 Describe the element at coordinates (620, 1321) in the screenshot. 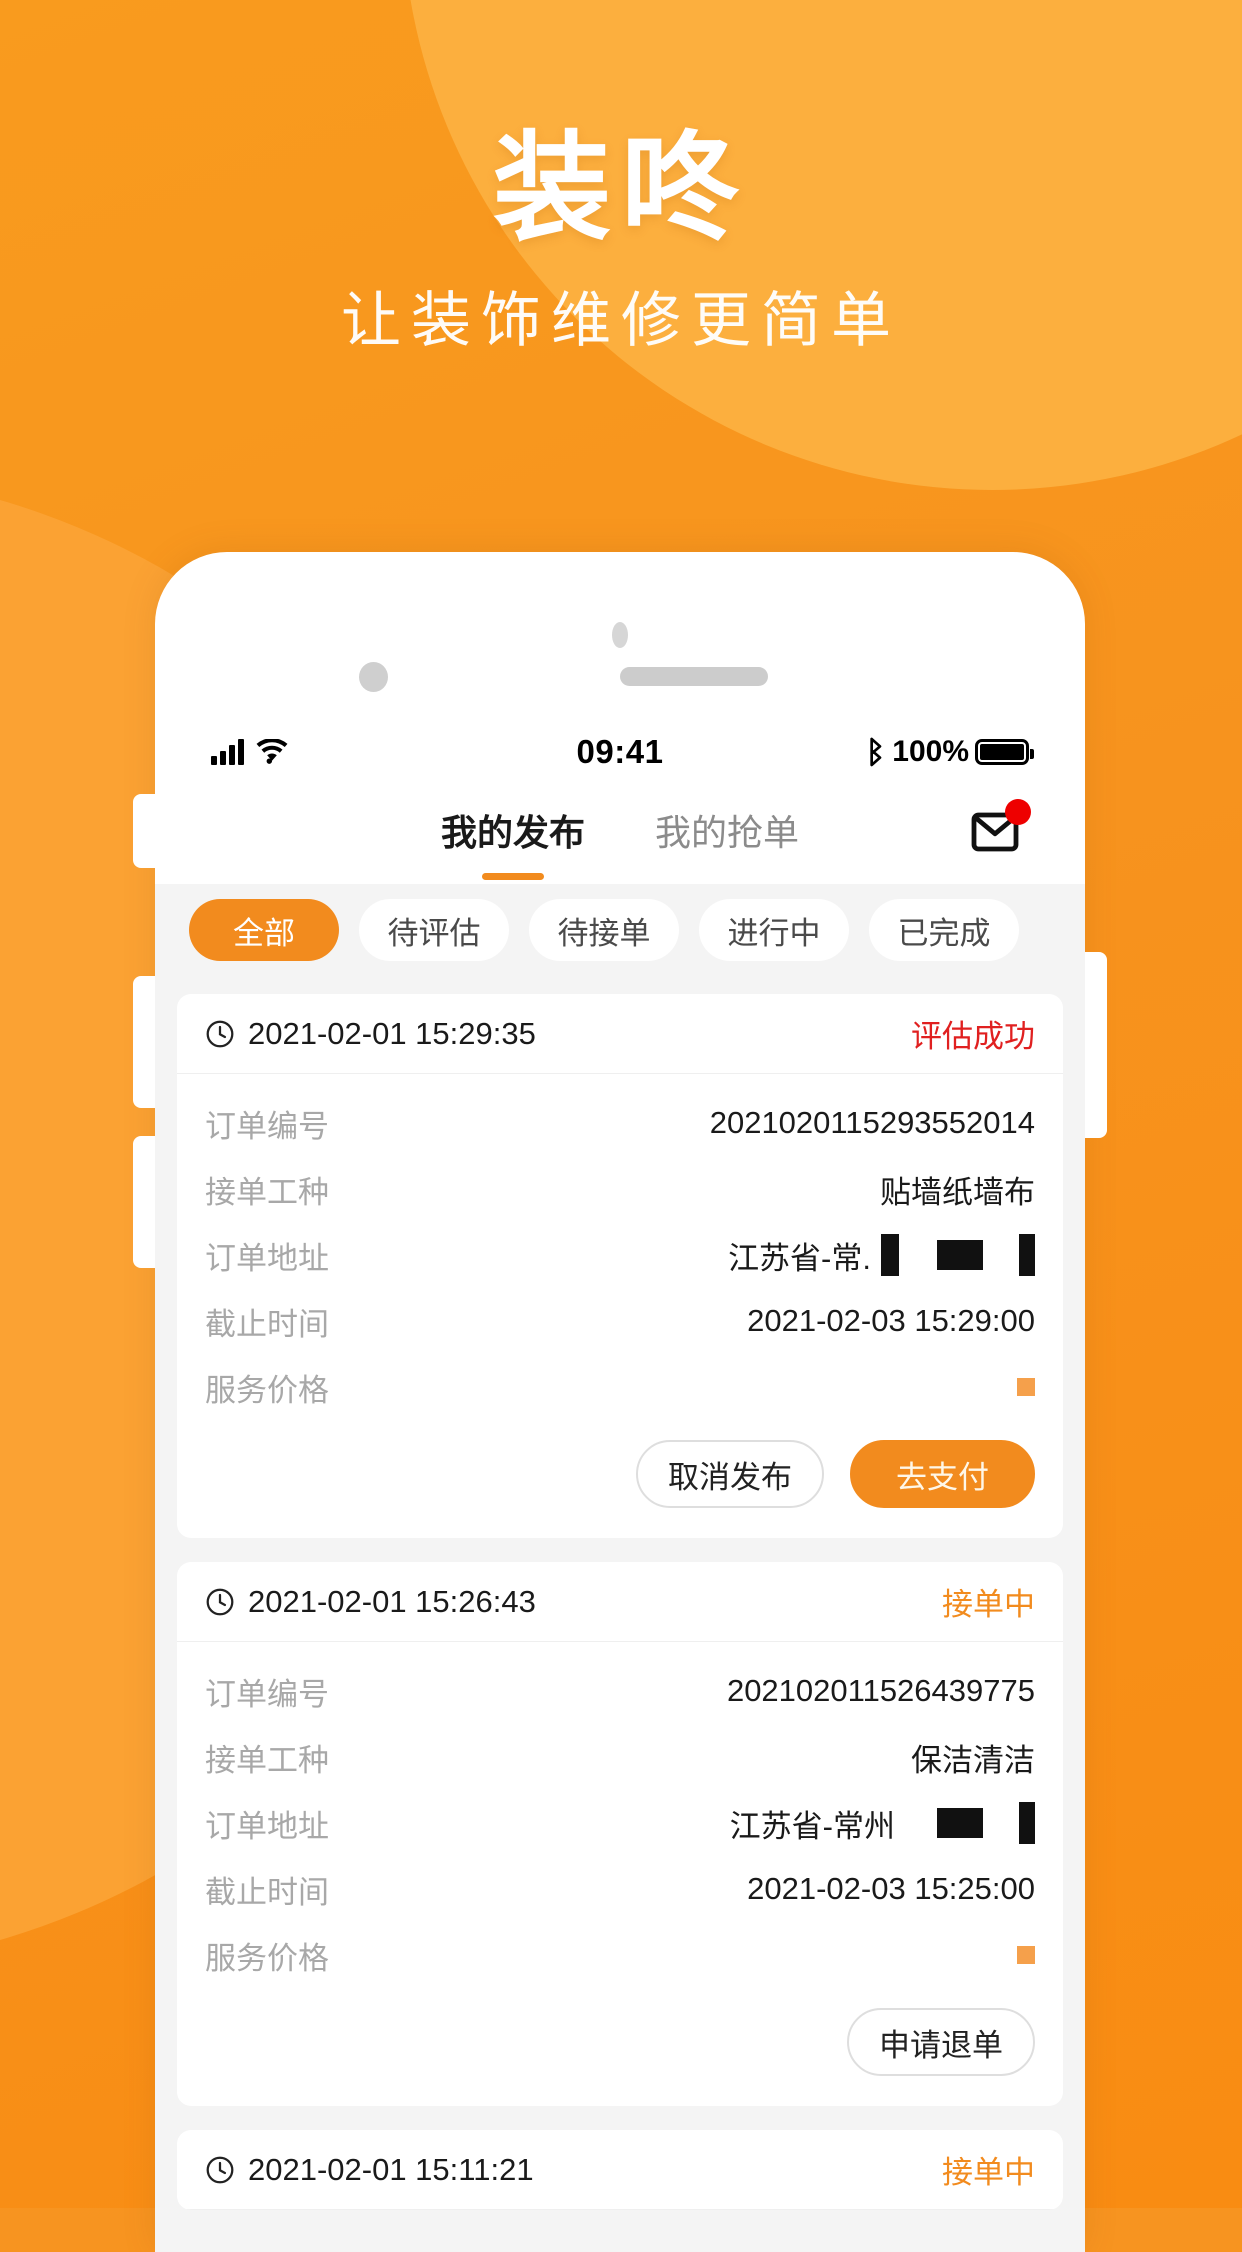

I see `order-row-deadline: 截止时间 2021-02-03 15:29:00` at that location.